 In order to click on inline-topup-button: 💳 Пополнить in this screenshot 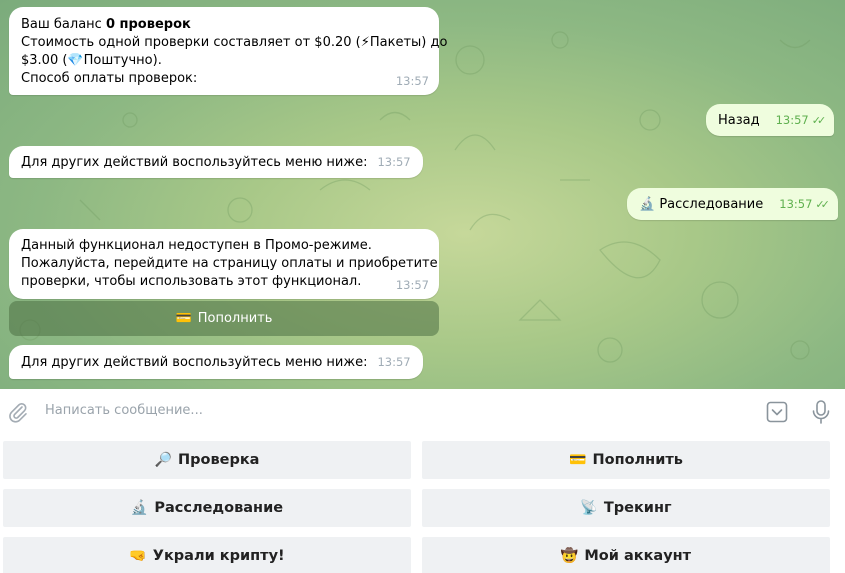, I will do `click(224, 318)`.